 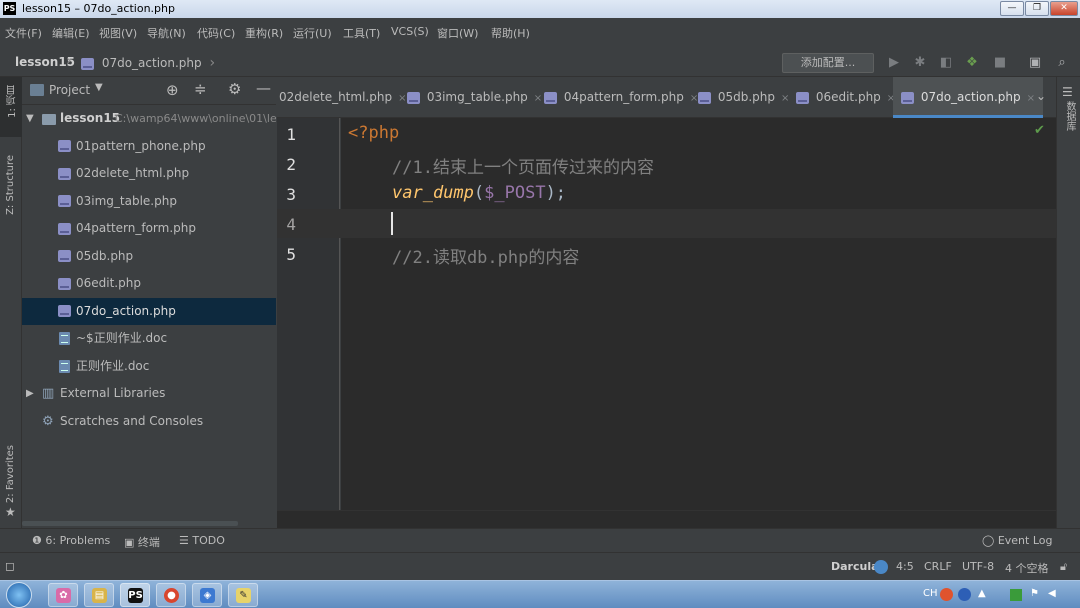 I want to click on project-tree-scrollbar, so click(x=130, y=523).